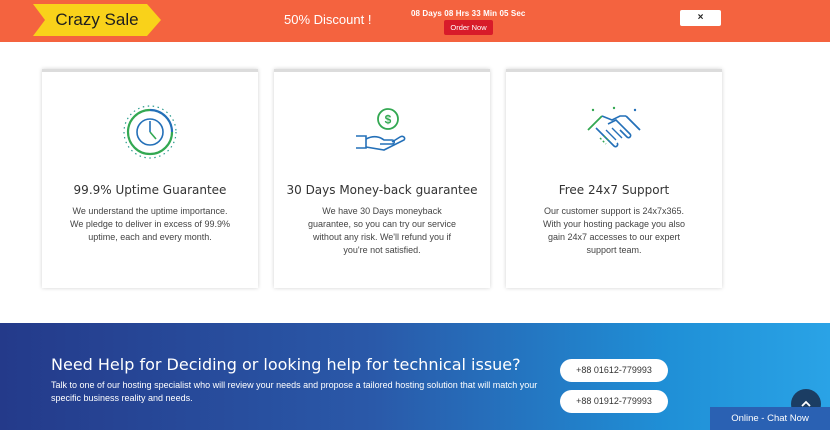  Describe the element at coordinates (382, 132) in the screenshot. I see `money-hand-icon: $` at that location.